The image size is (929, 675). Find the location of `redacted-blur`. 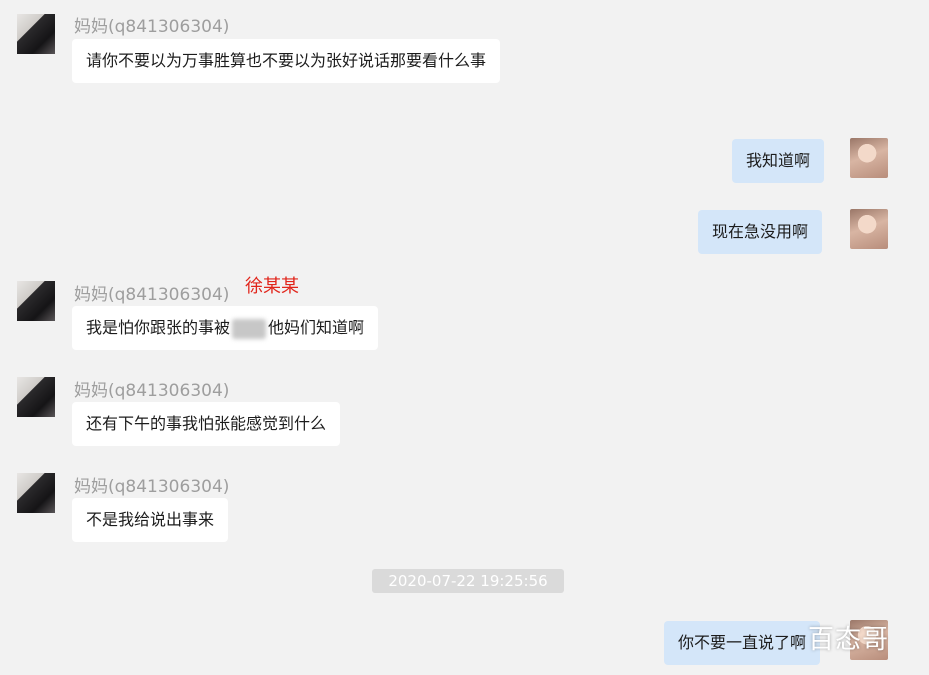

redacted-blur is located at coordinates (249, 328).